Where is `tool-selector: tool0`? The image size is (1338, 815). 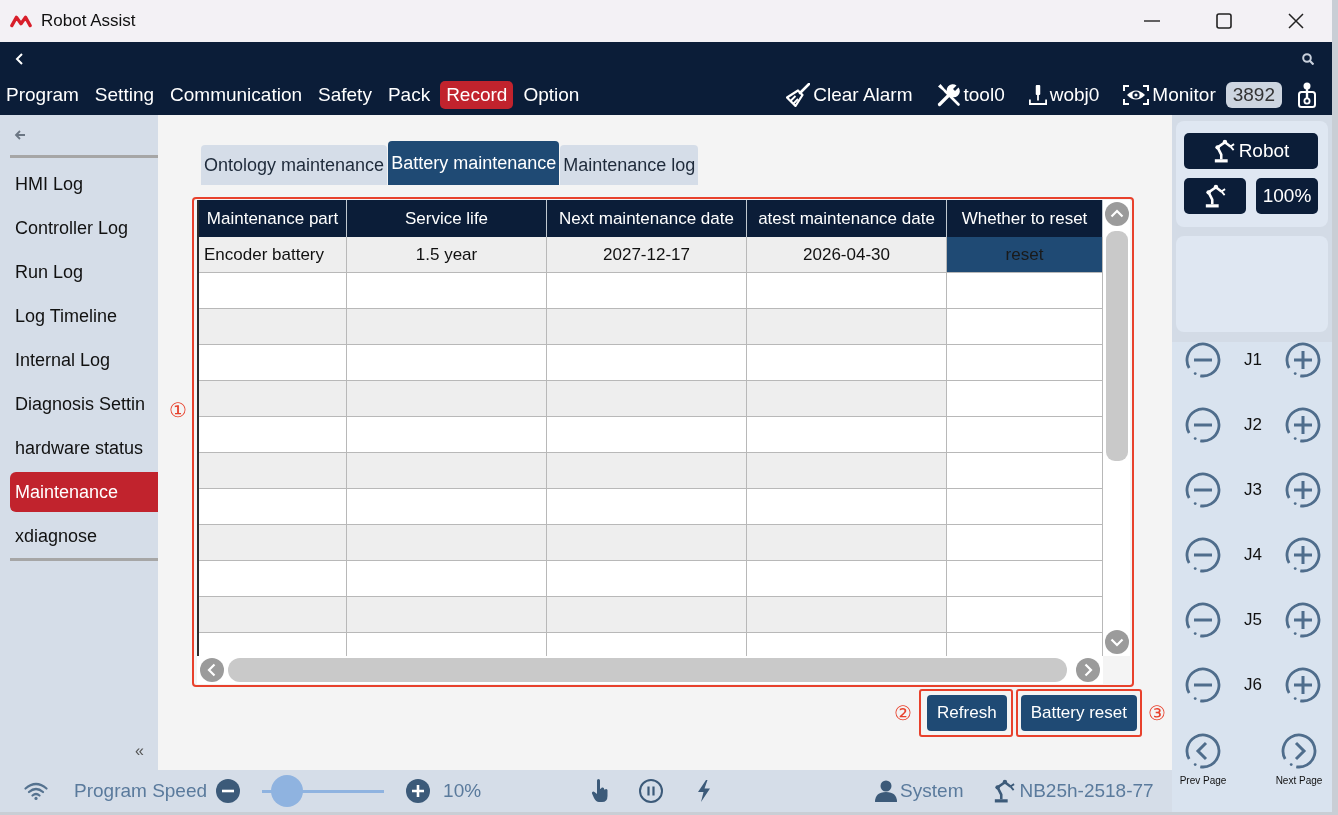 tool-selector: tool0 is located at coordinates (970, 94).